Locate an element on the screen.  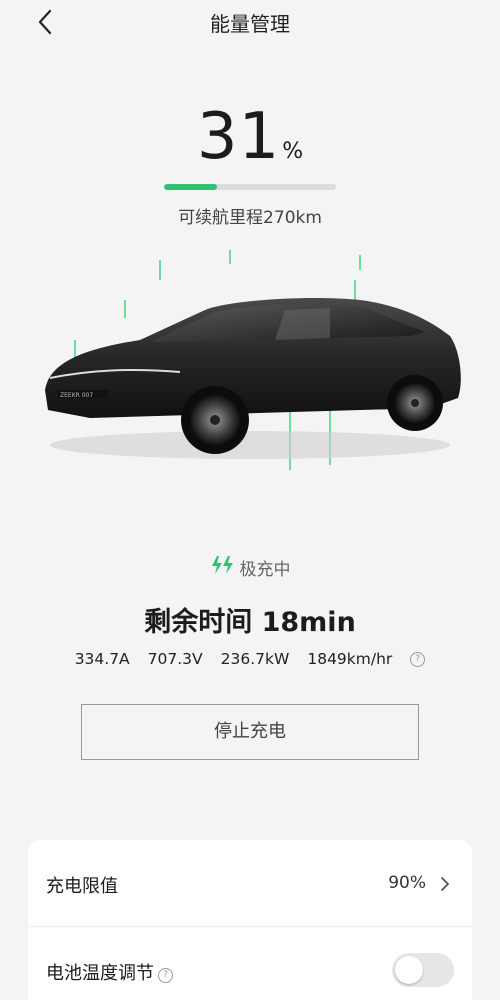
charging-status: 极充中 is located at coordinates (250, 569).